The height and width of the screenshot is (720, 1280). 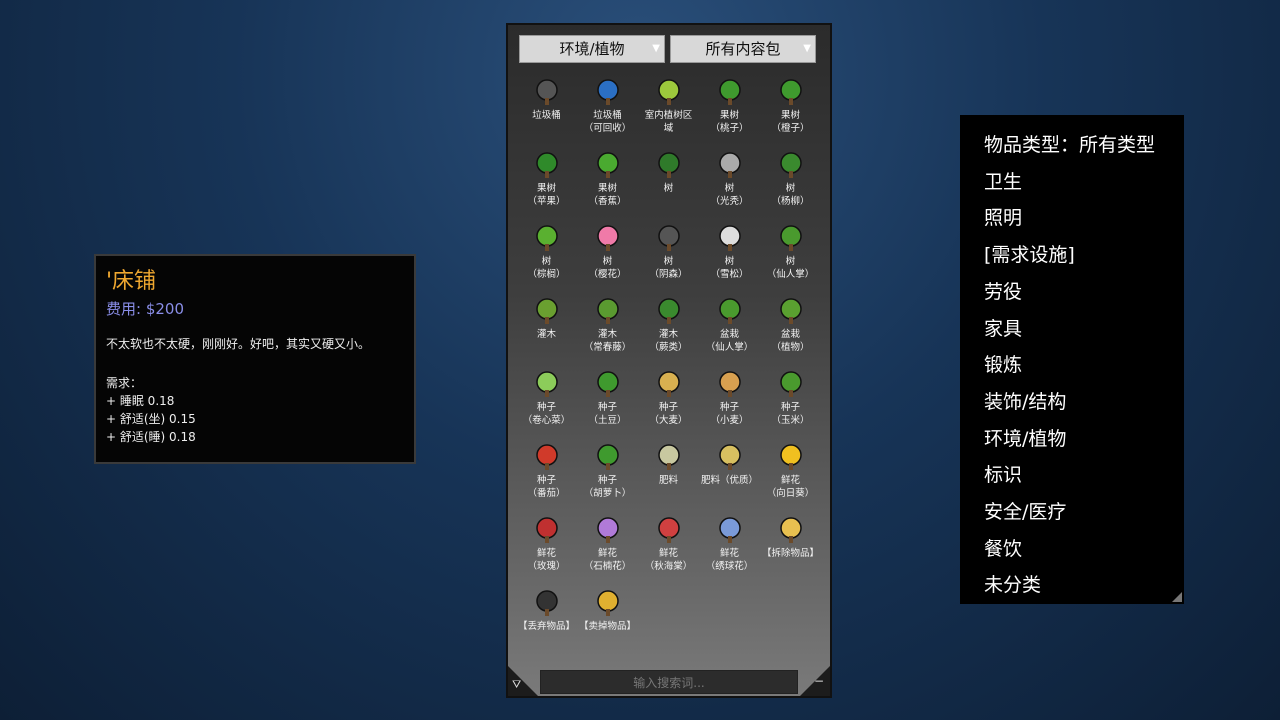 I want to click on build-item: 肥料（优质）, so click(x=729, y=474).